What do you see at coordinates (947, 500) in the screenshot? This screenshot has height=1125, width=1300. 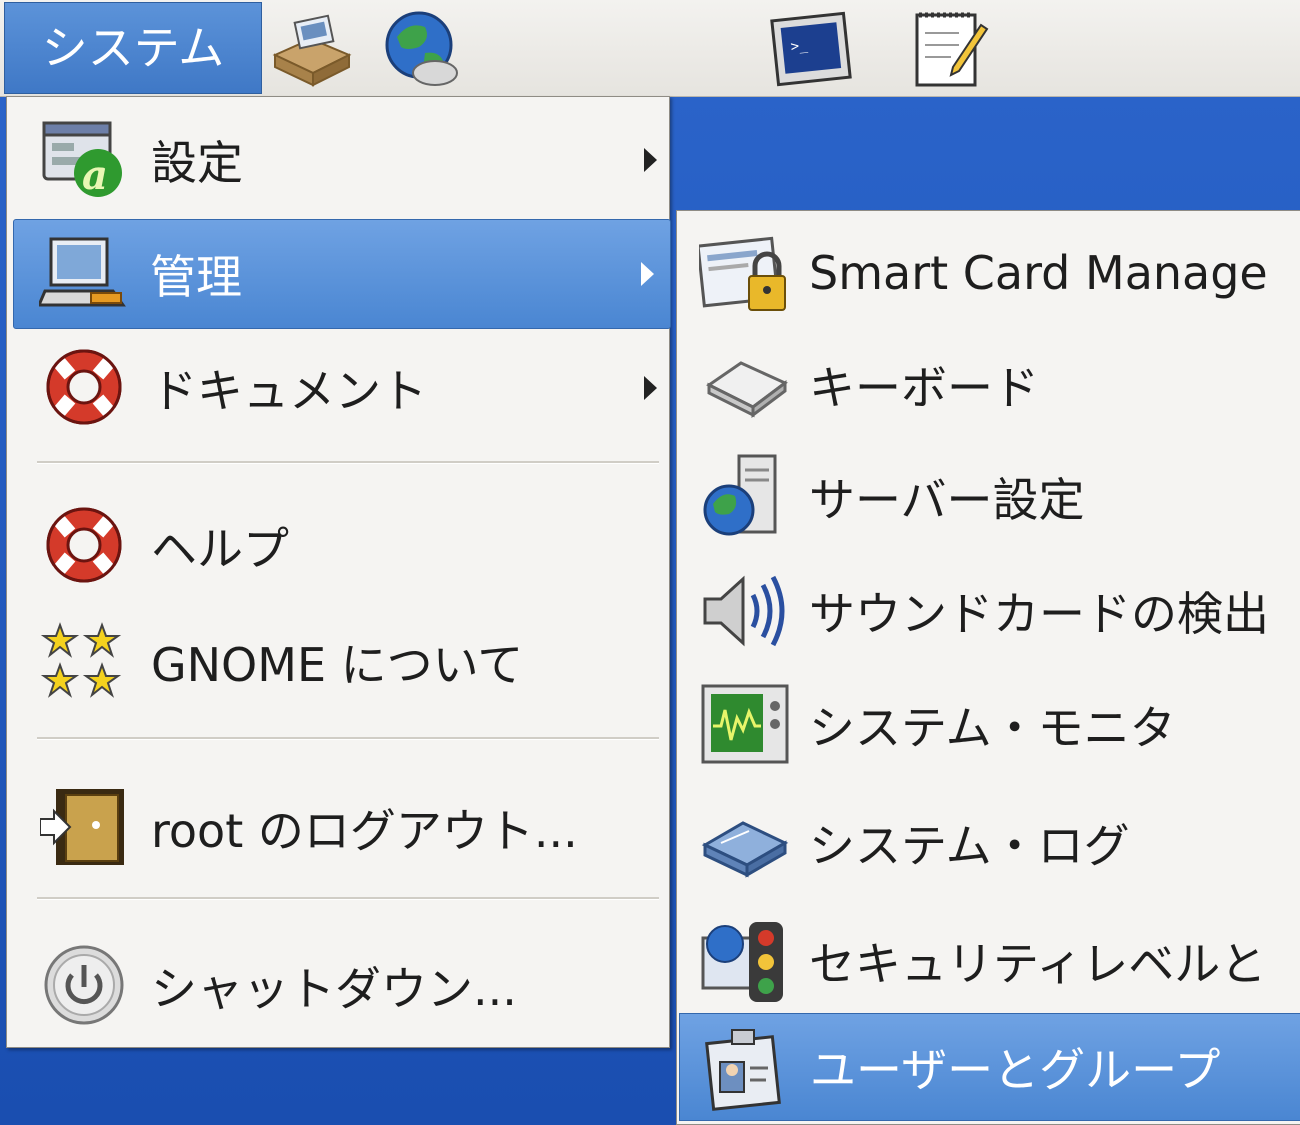 I see `submenu-item-label: サーバー設定` at bounding box center [947, 500].